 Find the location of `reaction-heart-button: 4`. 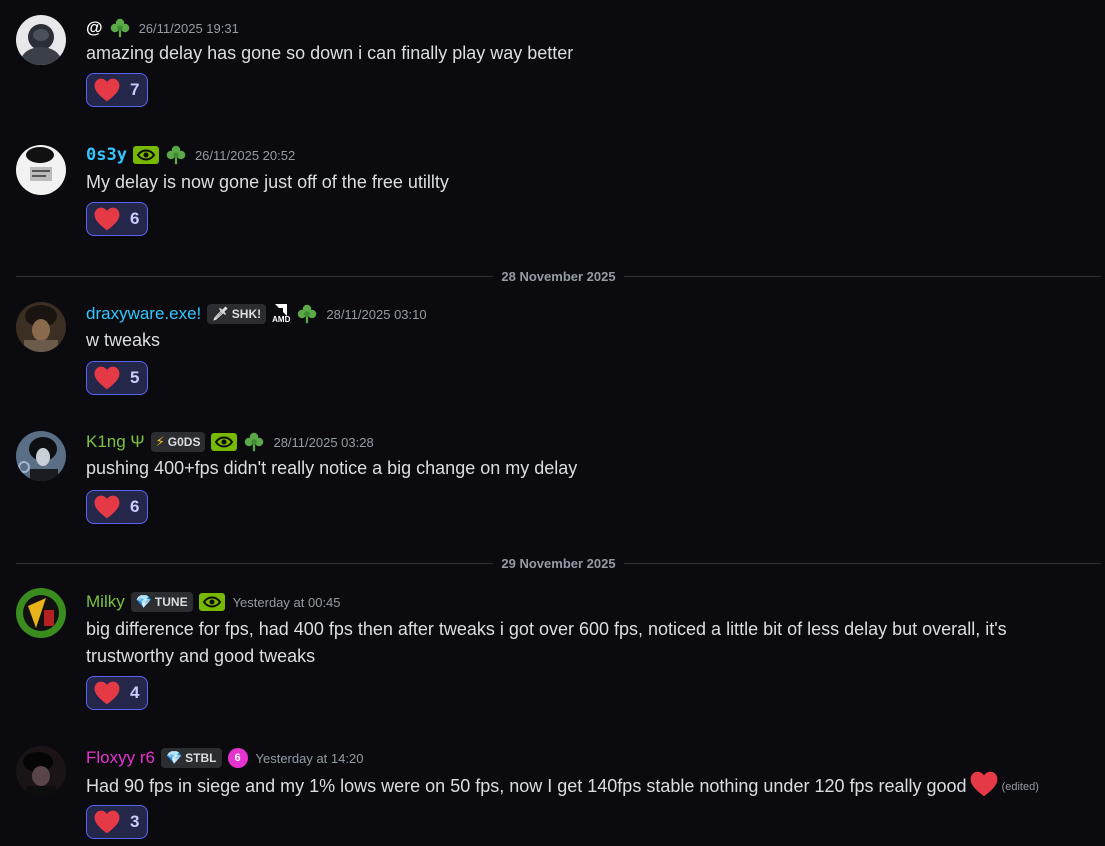

reaction-heart-button: 4 is located at coordinates (117, 693).